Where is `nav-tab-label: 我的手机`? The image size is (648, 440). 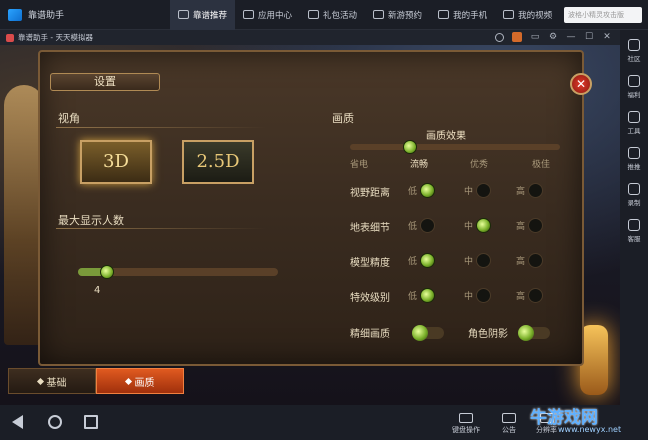
nav-tab-label: 我的手机 is located at coordinates (470, 15).